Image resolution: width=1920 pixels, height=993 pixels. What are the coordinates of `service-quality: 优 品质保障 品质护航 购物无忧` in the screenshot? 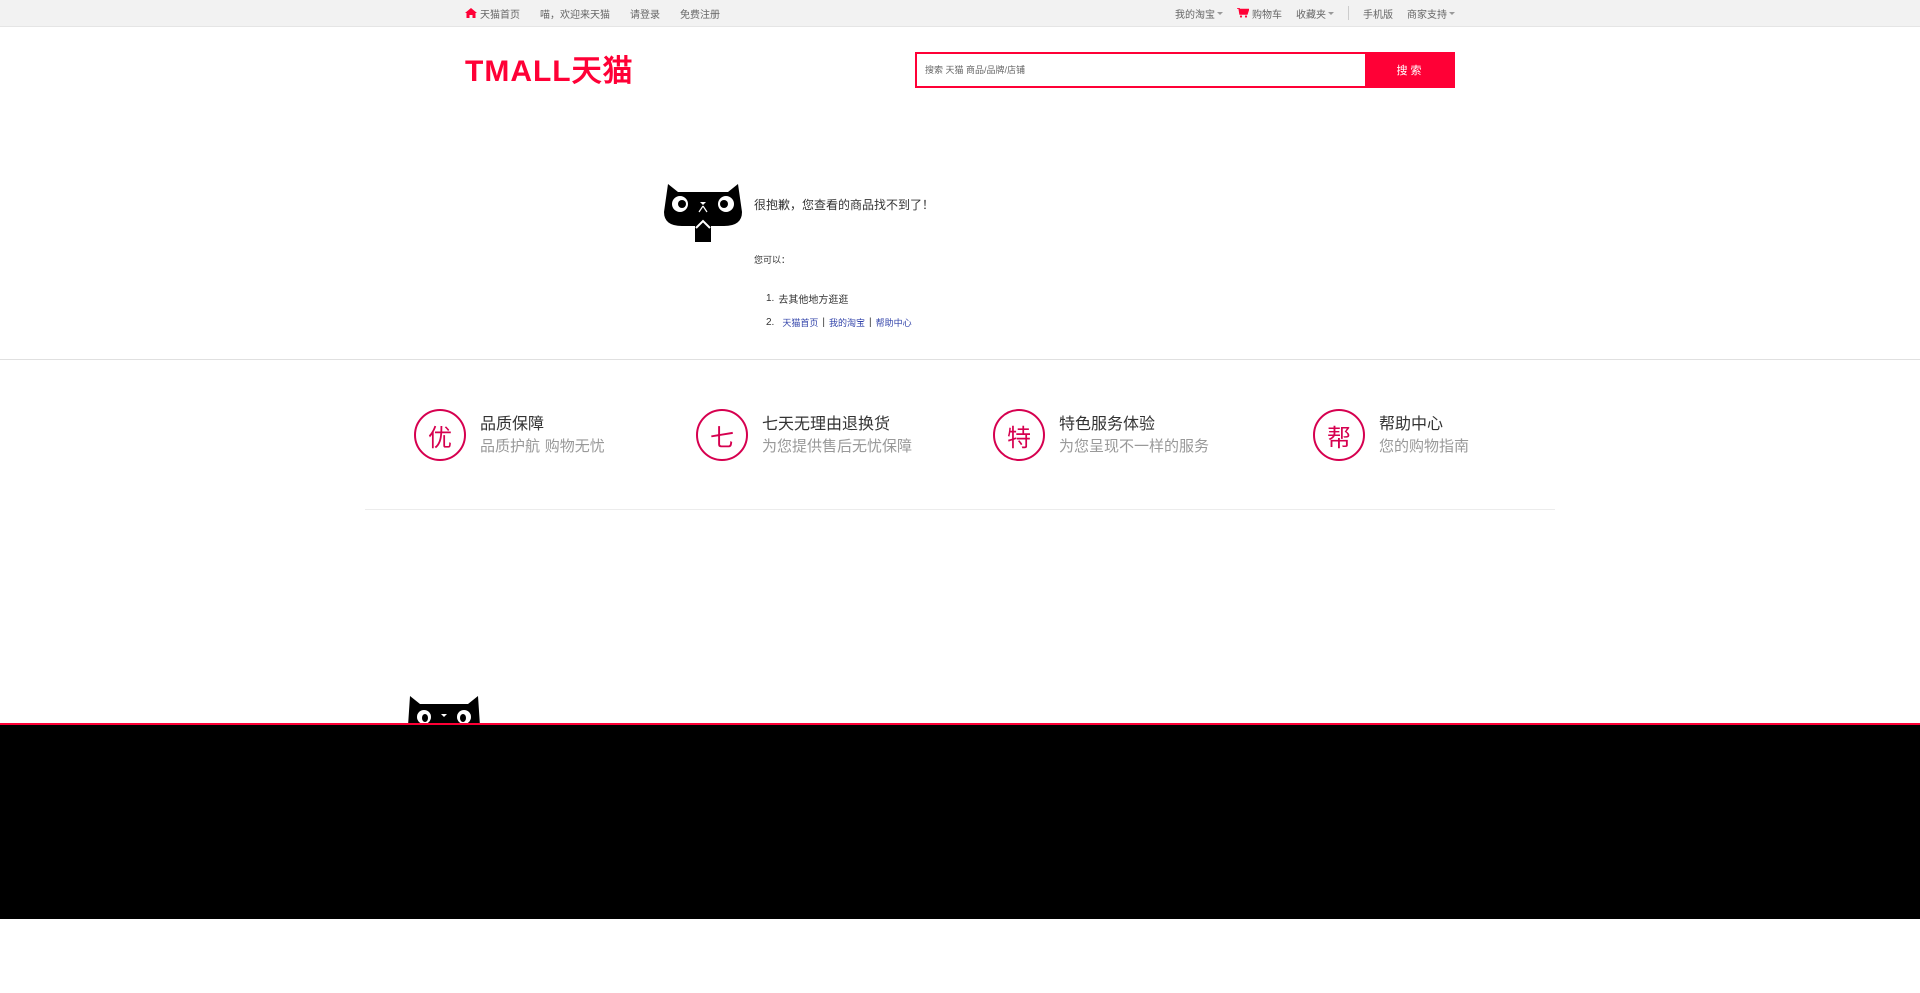 It's located at (509, 435).